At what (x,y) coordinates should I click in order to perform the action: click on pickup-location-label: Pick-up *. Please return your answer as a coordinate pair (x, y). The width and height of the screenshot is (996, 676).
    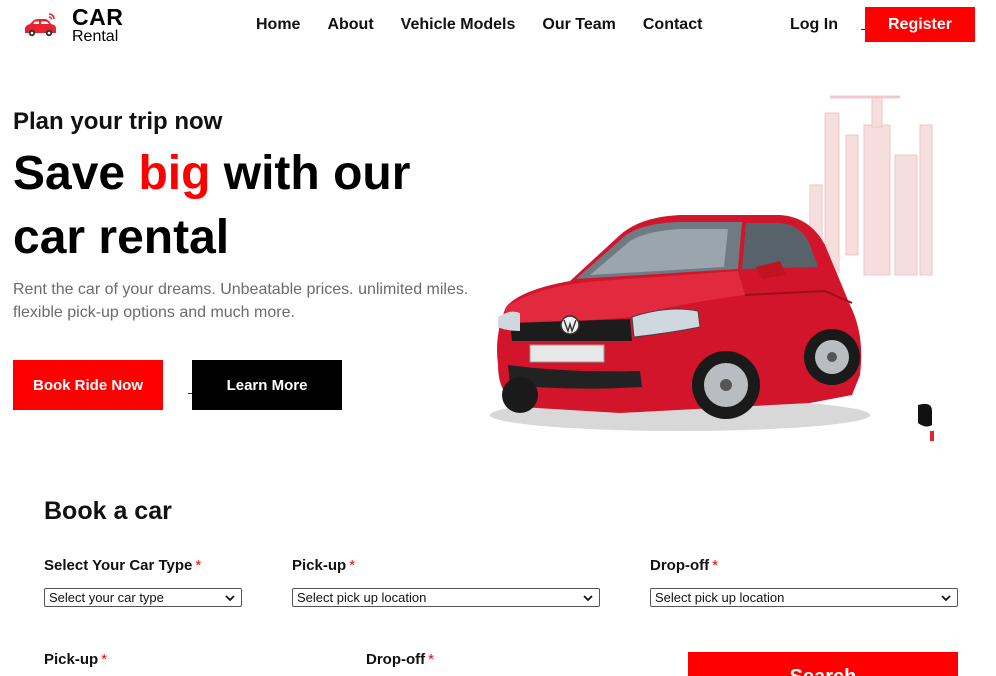
    Looking at the image, I should click on (323, 565).